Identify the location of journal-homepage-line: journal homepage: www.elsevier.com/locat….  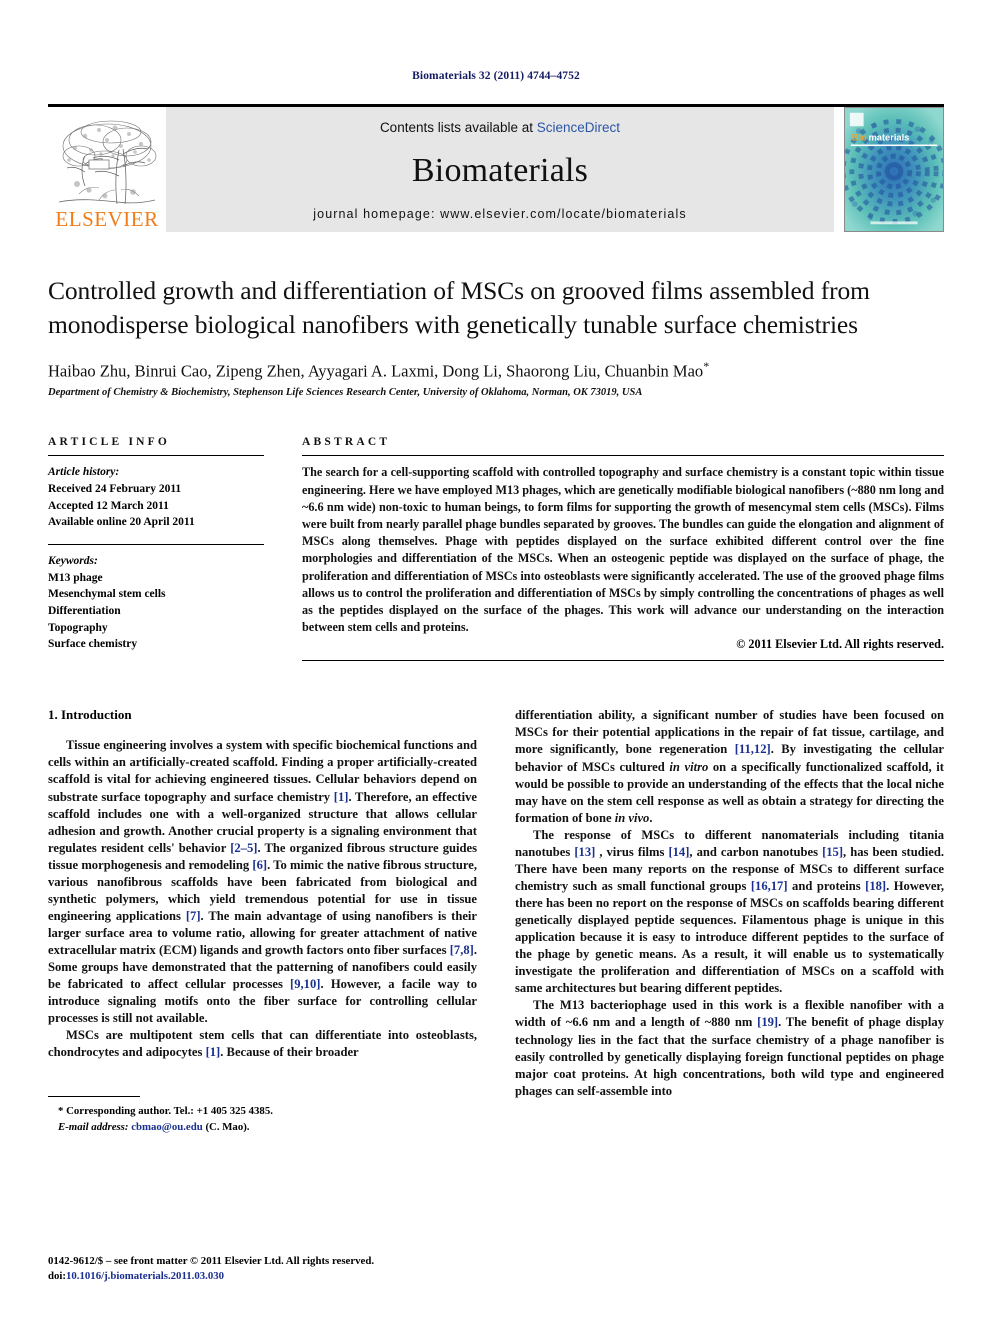
(499, 214).